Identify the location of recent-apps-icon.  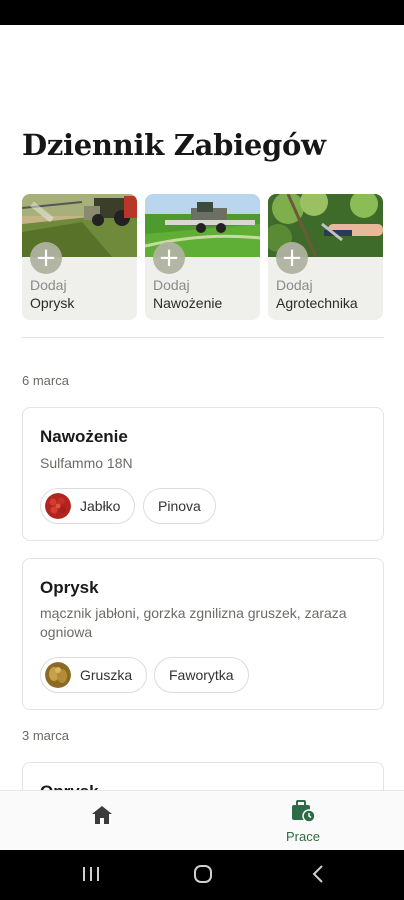
(91, 874).